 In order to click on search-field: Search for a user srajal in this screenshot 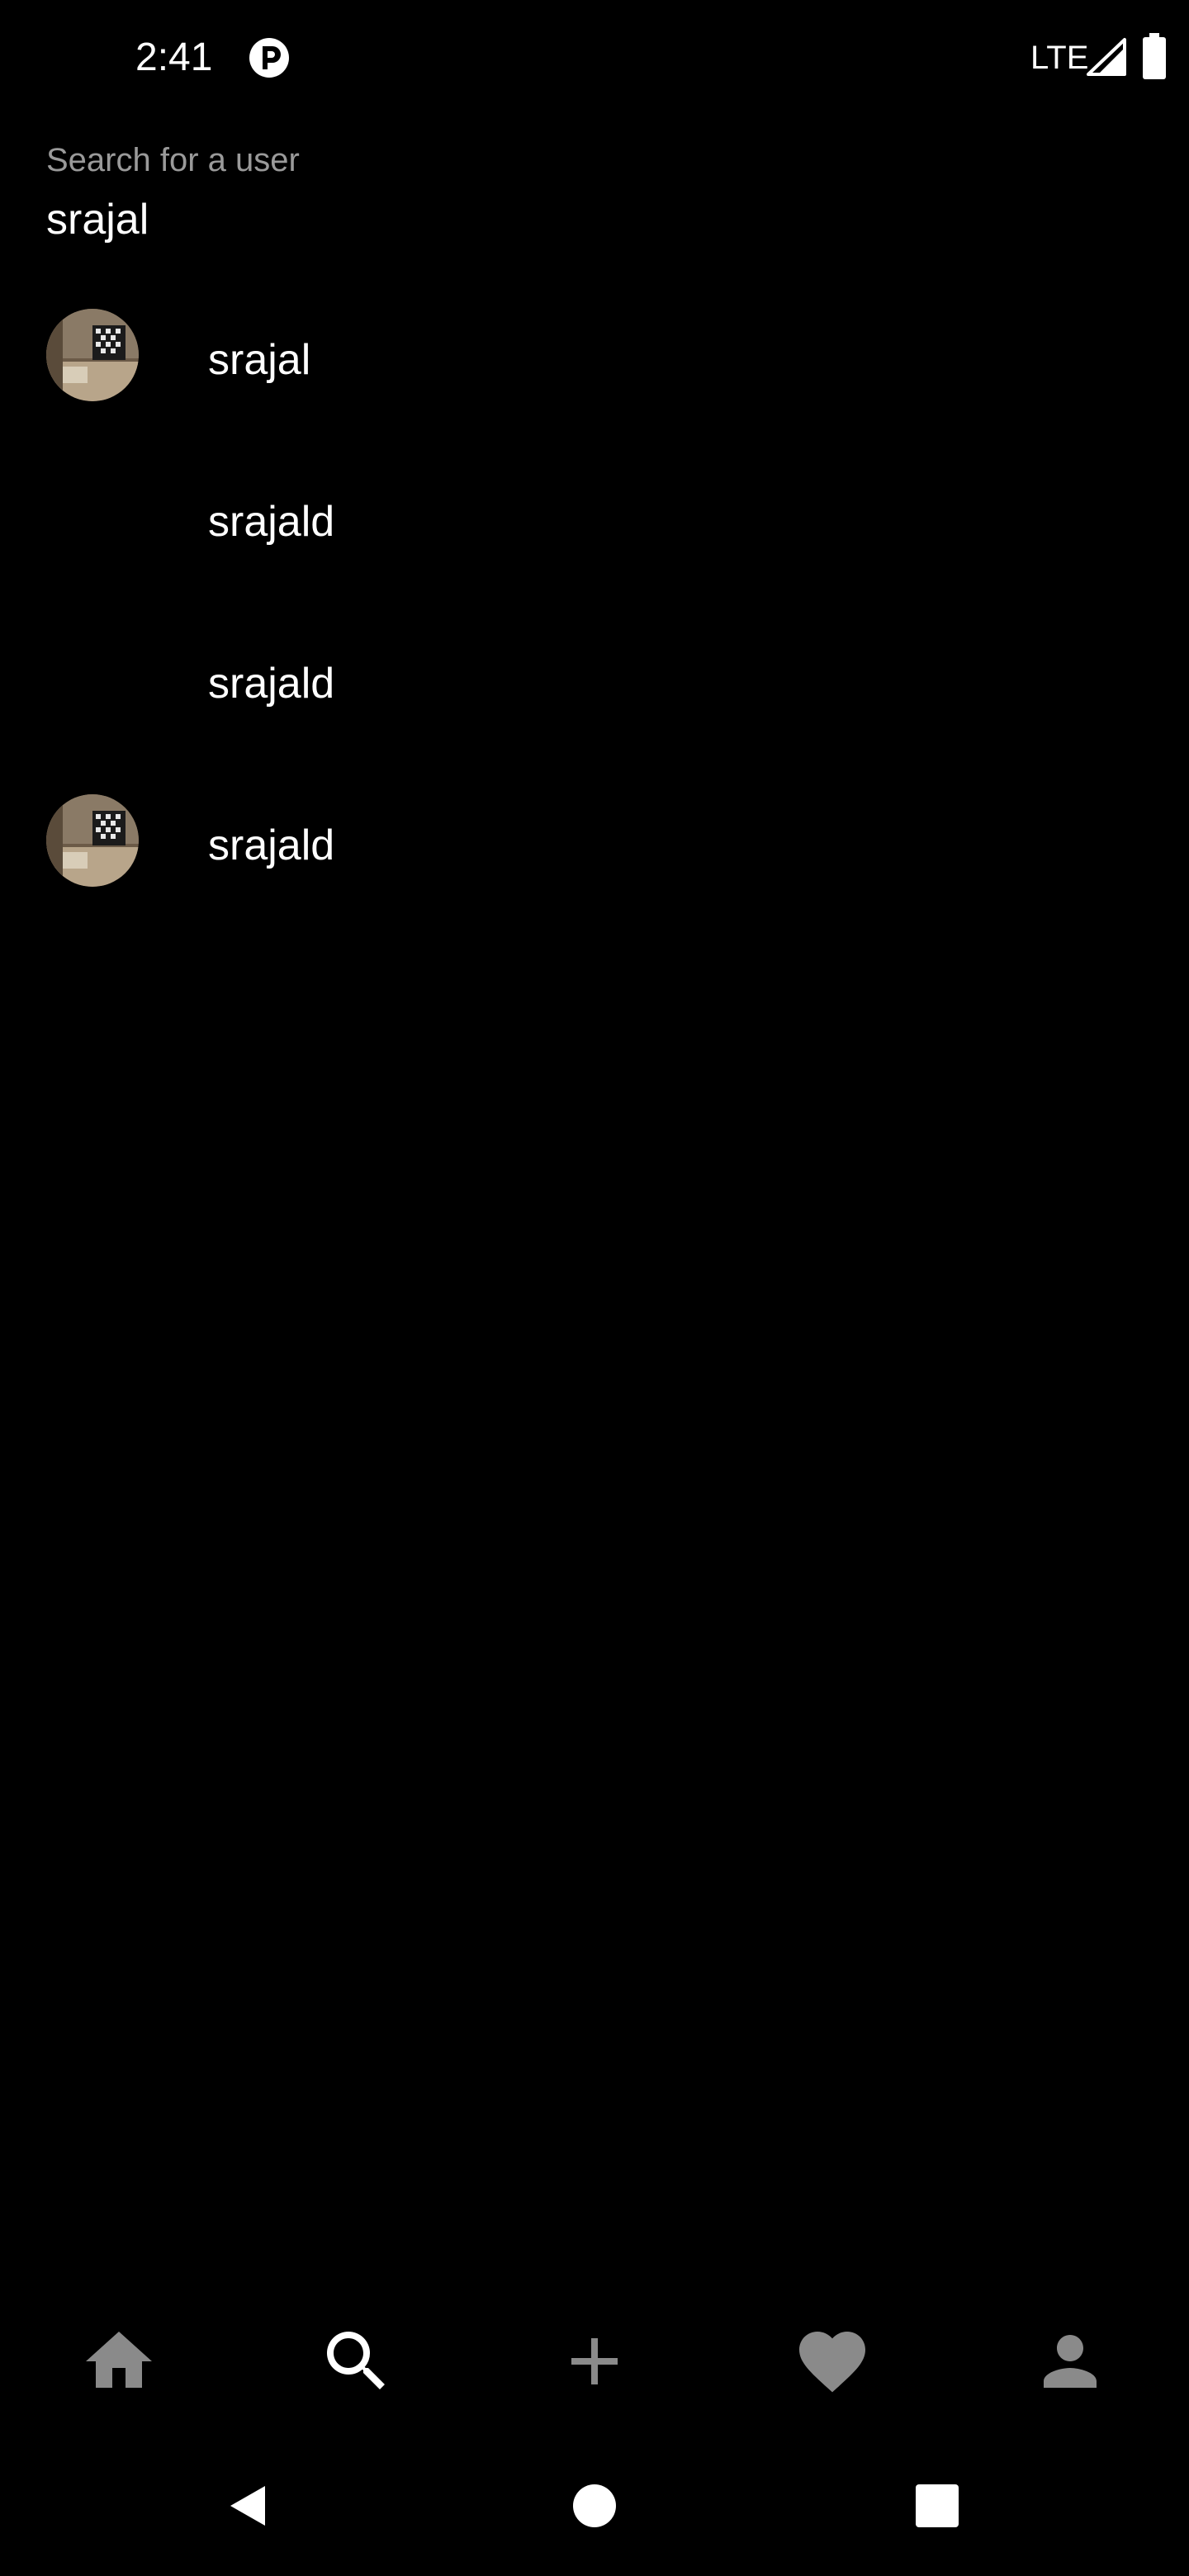, I will do `click(595, 194)`.